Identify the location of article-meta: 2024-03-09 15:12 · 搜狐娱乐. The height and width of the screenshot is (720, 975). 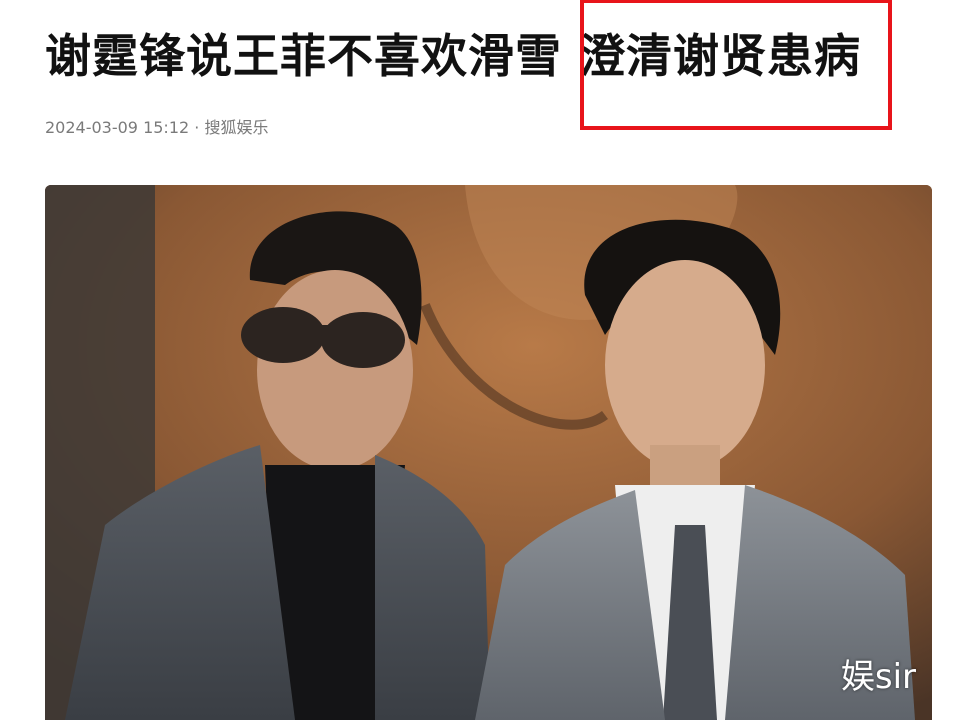
(157, 127).